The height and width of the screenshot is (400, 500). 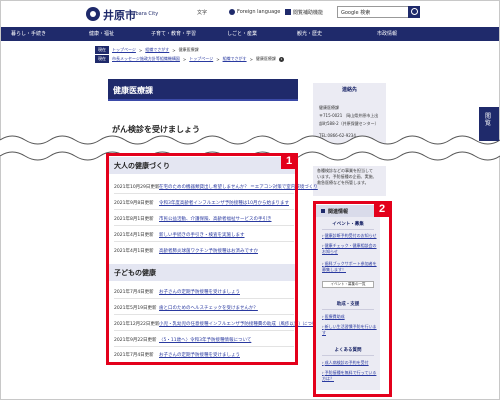 I want to click on contact-line: 部町588-2（井原保健センター）, so click(x=349, y=123).